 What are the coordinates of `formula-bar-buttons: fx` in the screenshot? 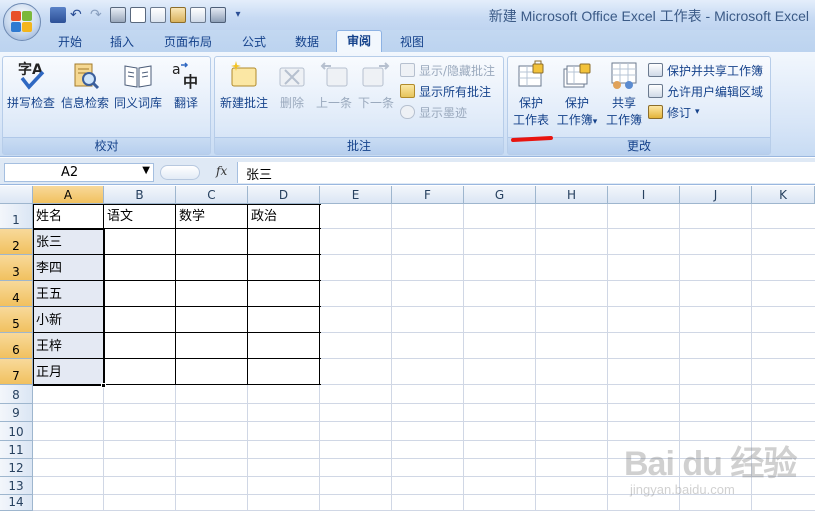 It's located at (196, 172).